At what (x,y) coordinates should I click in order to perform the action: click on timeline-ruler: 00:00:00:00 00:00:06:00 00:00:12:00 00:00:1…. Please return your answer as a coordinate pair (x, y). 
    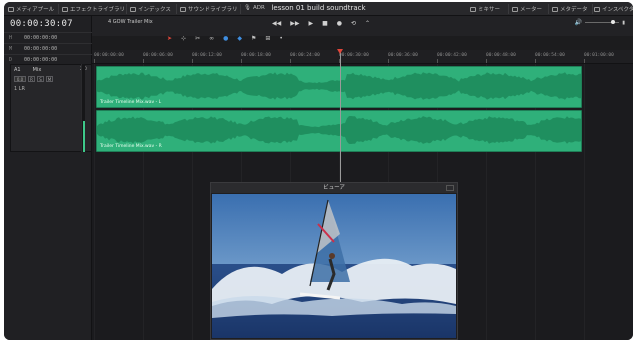
    Looking at the image, I should click on (362, 57).